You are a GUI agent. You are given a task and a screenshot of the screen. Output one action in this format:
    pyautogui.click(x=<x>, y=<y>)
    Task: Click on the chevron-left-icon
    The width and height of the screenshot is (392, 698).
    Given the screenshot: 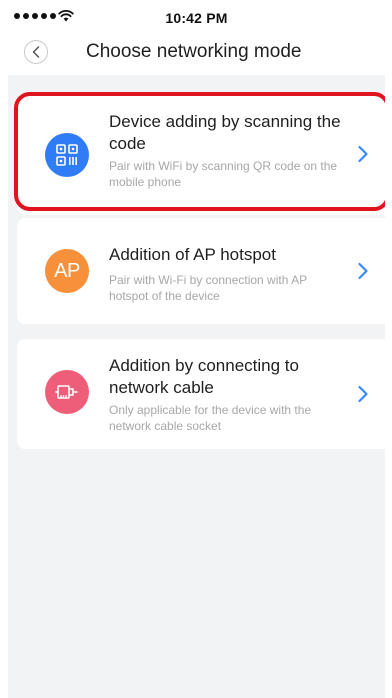 What is the action you would take?
    pyautogui.click(x=36, y=52)
    